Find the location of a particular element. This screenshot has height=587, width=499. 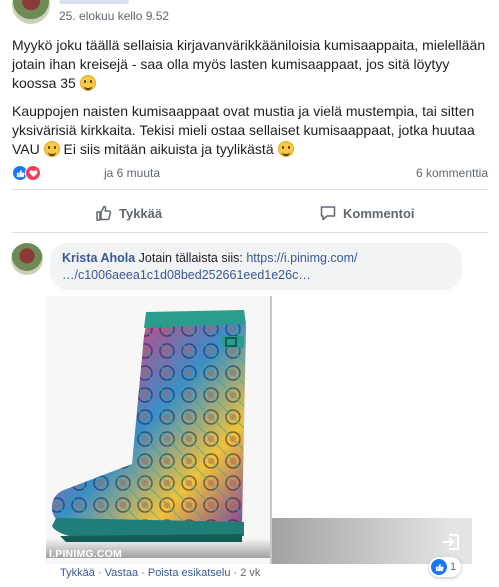

remove-preview-link: Poista esikatselu is located at coordinates (189, 573).